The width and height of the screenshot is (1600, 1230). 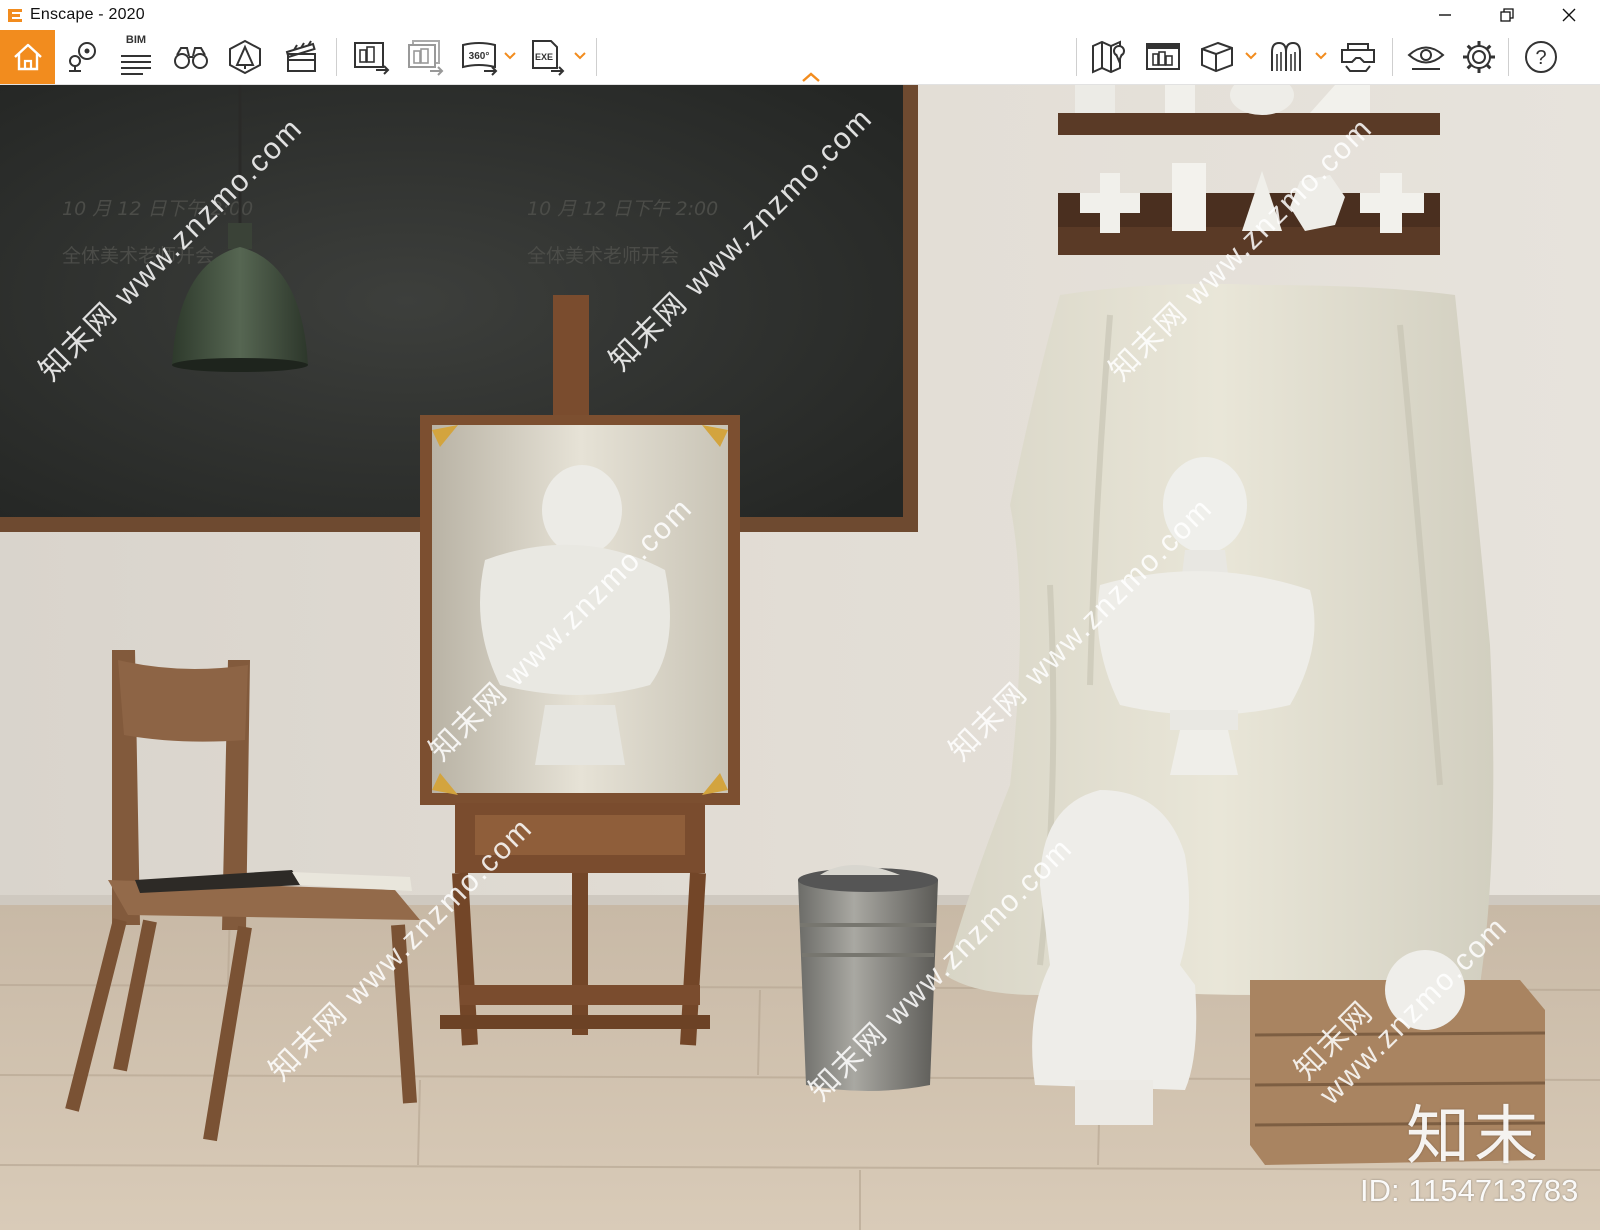 I want to click on binoculars-button, so click(x=191, y=57).